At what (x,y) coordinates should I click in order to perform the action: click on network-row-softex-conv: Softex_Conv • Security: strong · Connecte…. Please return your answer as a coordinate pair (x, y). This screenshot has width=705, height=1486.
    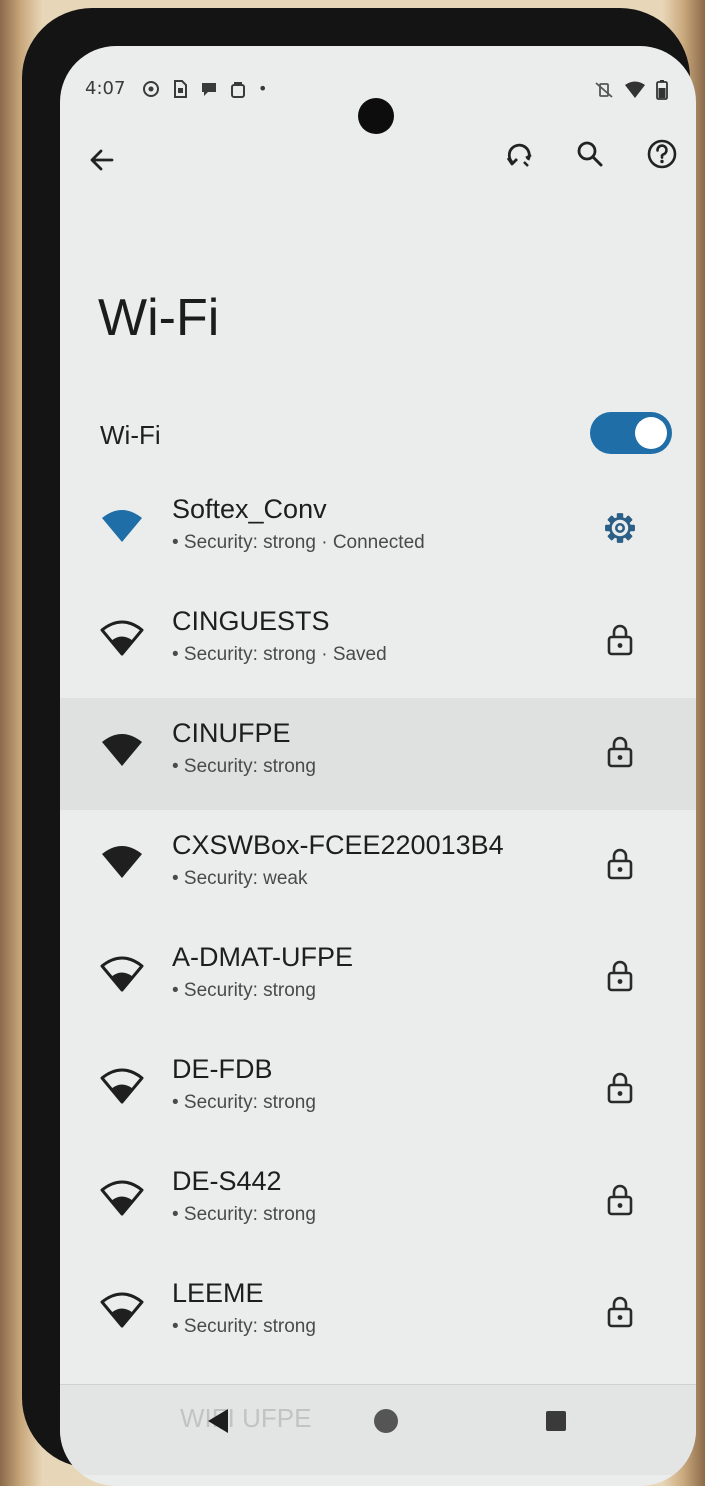
    Looking at the image, I should click on (378, 530).